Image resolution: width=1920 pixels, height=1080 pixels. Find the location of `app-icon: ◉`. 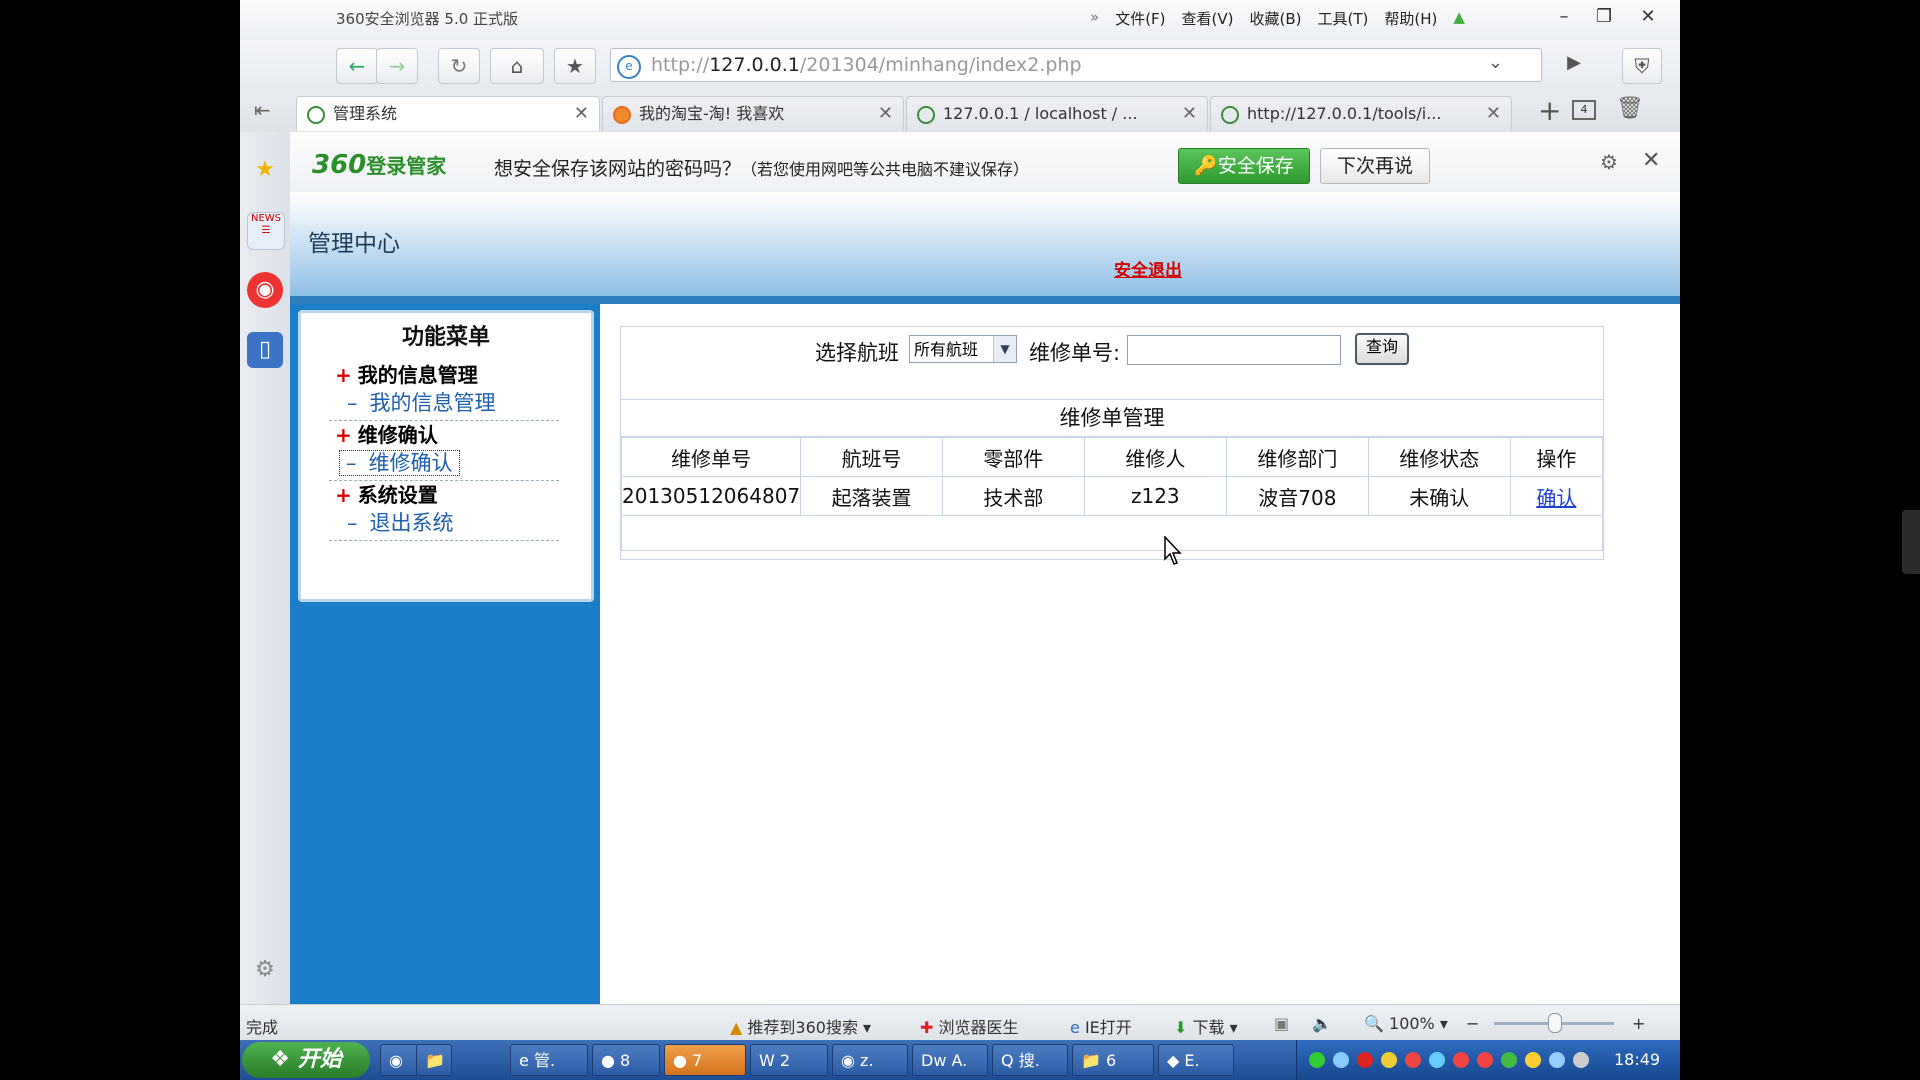

app-icon: ◉ is located at coordinates (851, 1060).